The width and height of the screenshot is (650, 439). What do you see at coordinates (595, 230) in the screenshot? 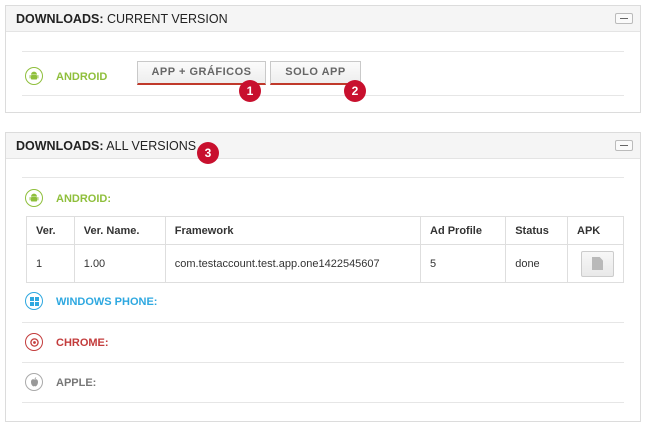
I see `col-apk: APK` at bounding box center [595, 230].